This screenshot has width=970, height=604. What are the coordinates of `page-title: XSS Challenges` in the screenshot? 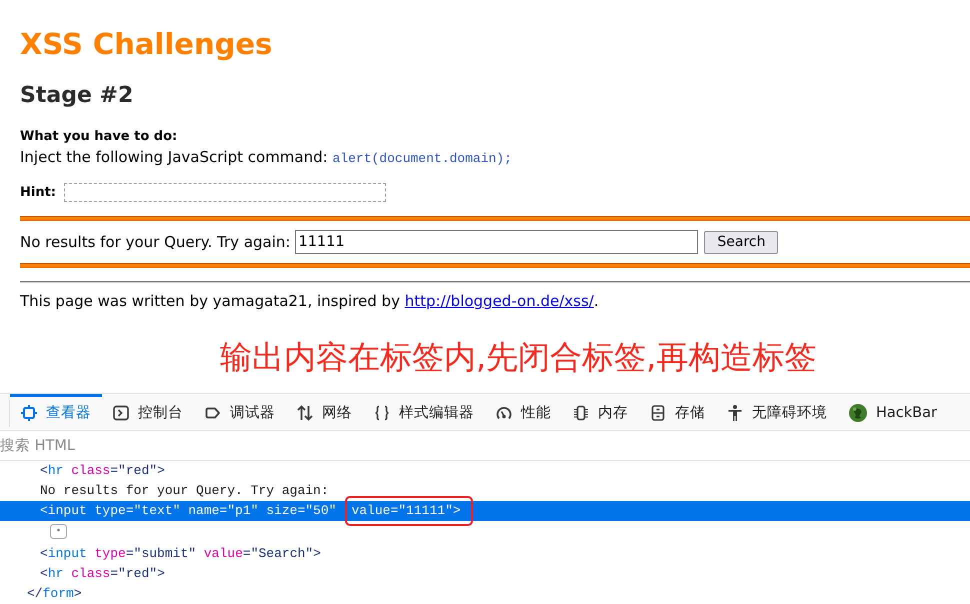 It's located at (147, 44).